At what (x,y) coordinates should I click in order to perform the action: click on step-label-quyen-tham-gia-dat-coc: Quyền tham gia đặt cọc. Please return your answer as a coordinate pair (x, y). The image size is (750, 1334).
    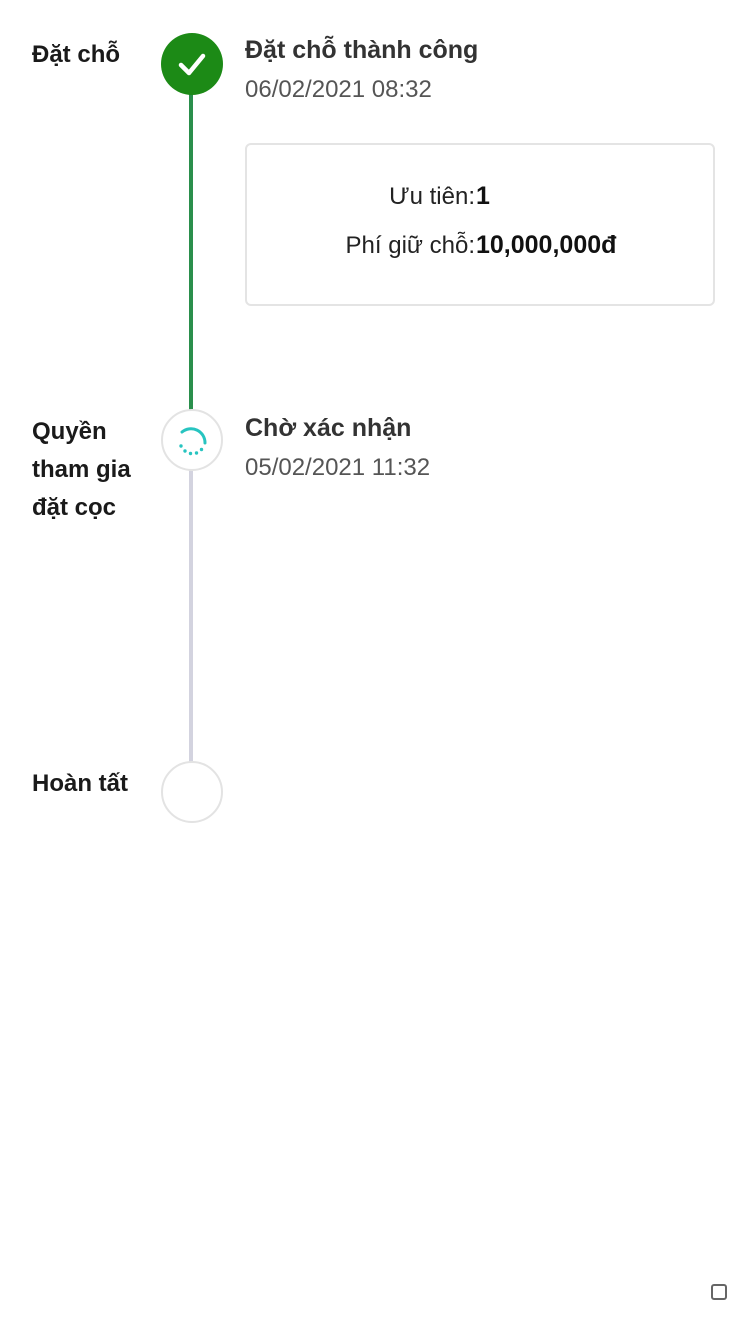
    Looking at the image, I should click on (81, 469).